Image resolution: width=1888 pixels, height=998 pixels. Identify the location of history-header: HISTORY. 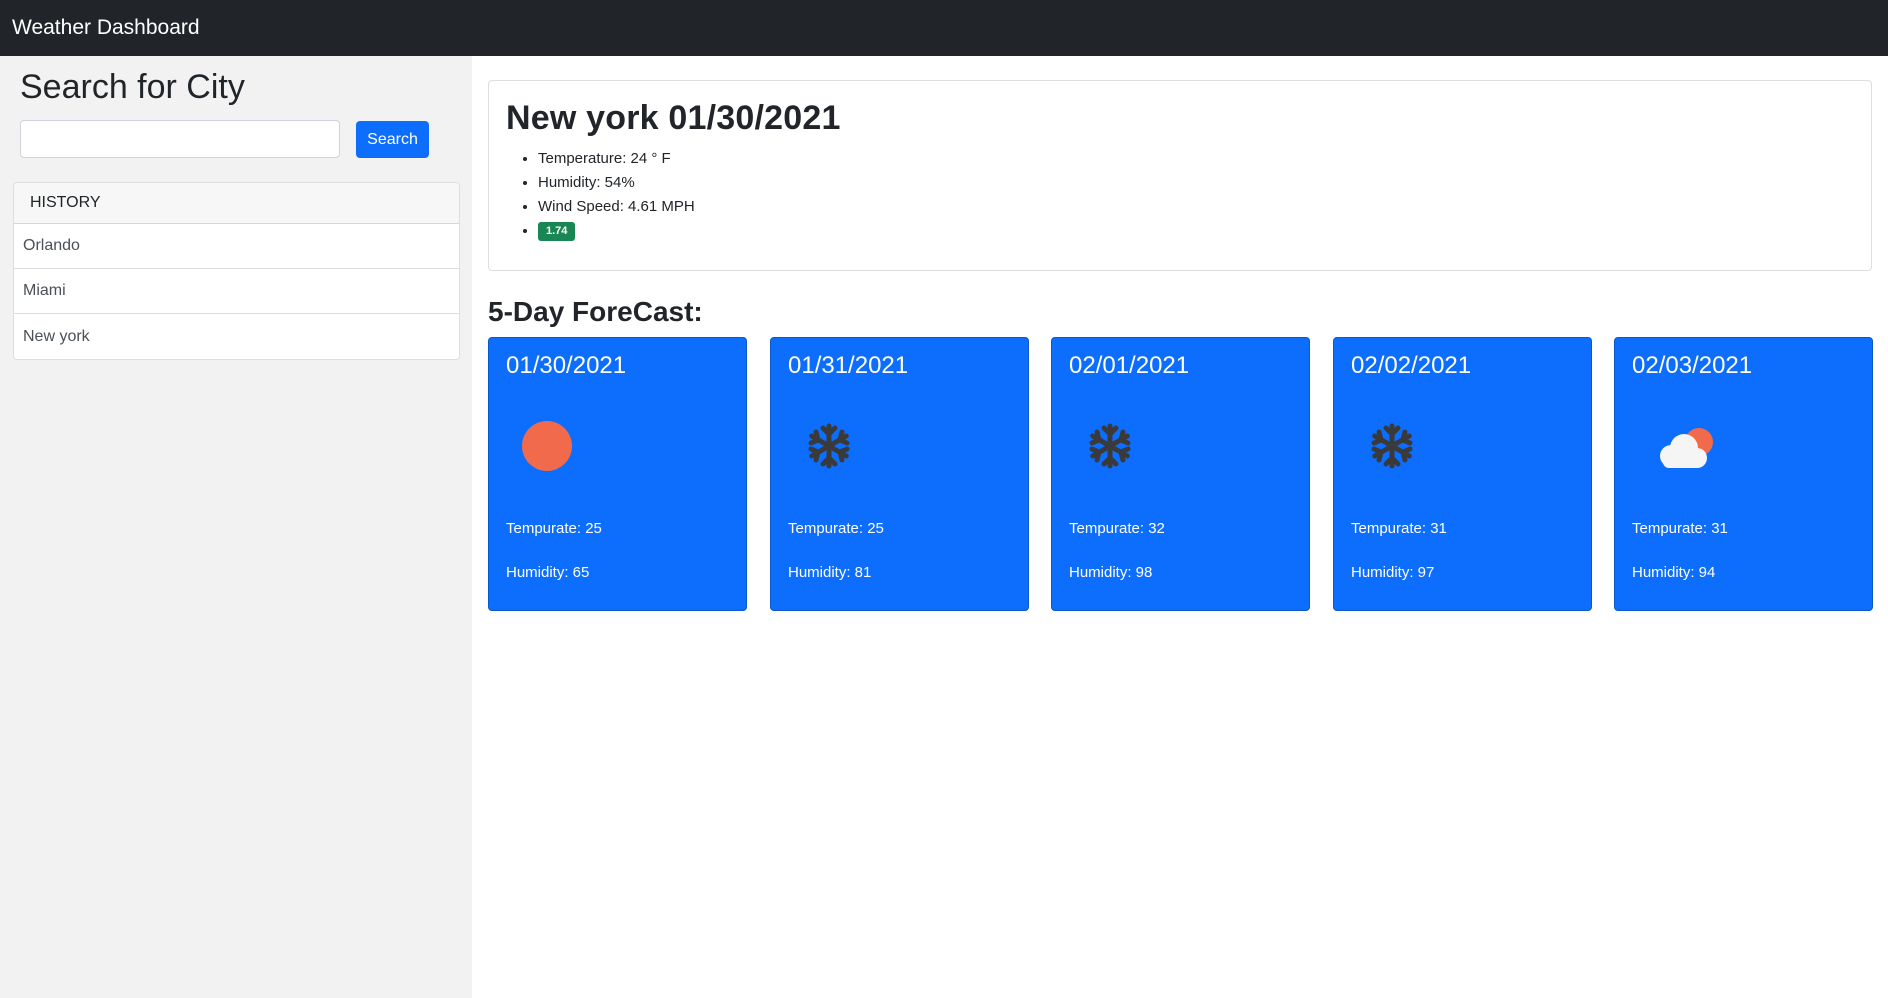
(236, 203).